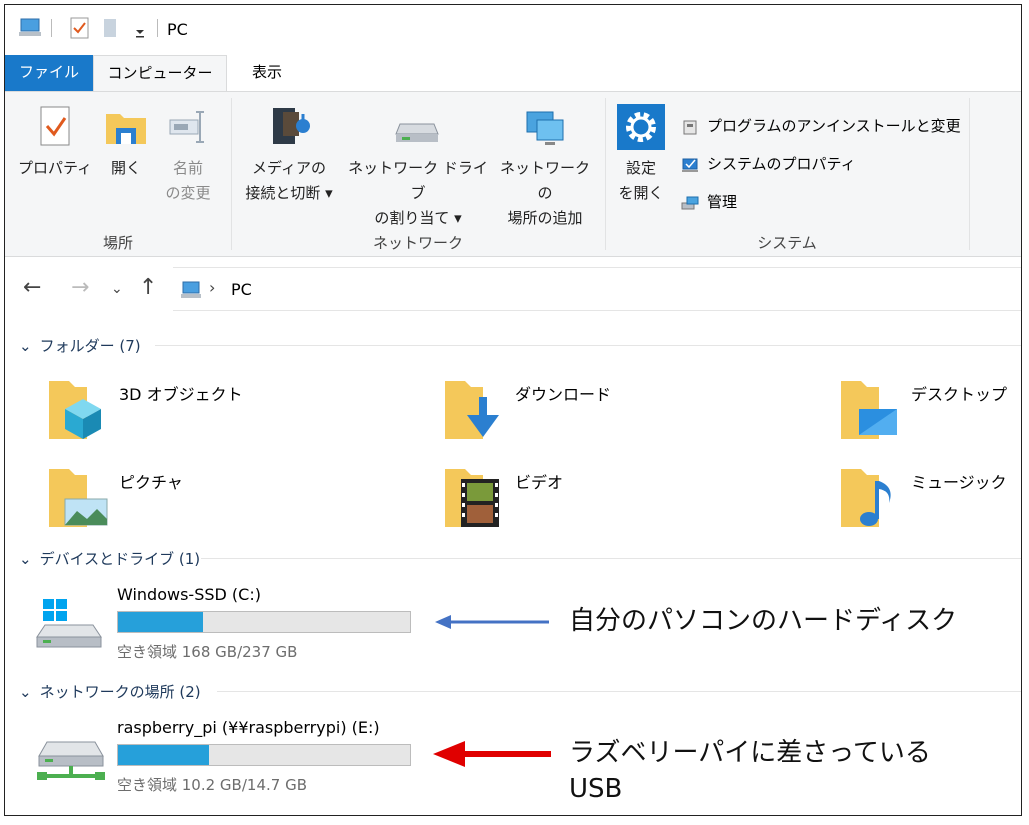 This screenshot has width=1029, height=825. What do you see at coordinates (110, 28) in the screenshot?
I see `new-folder-icon` at bounding box center [110, 28].